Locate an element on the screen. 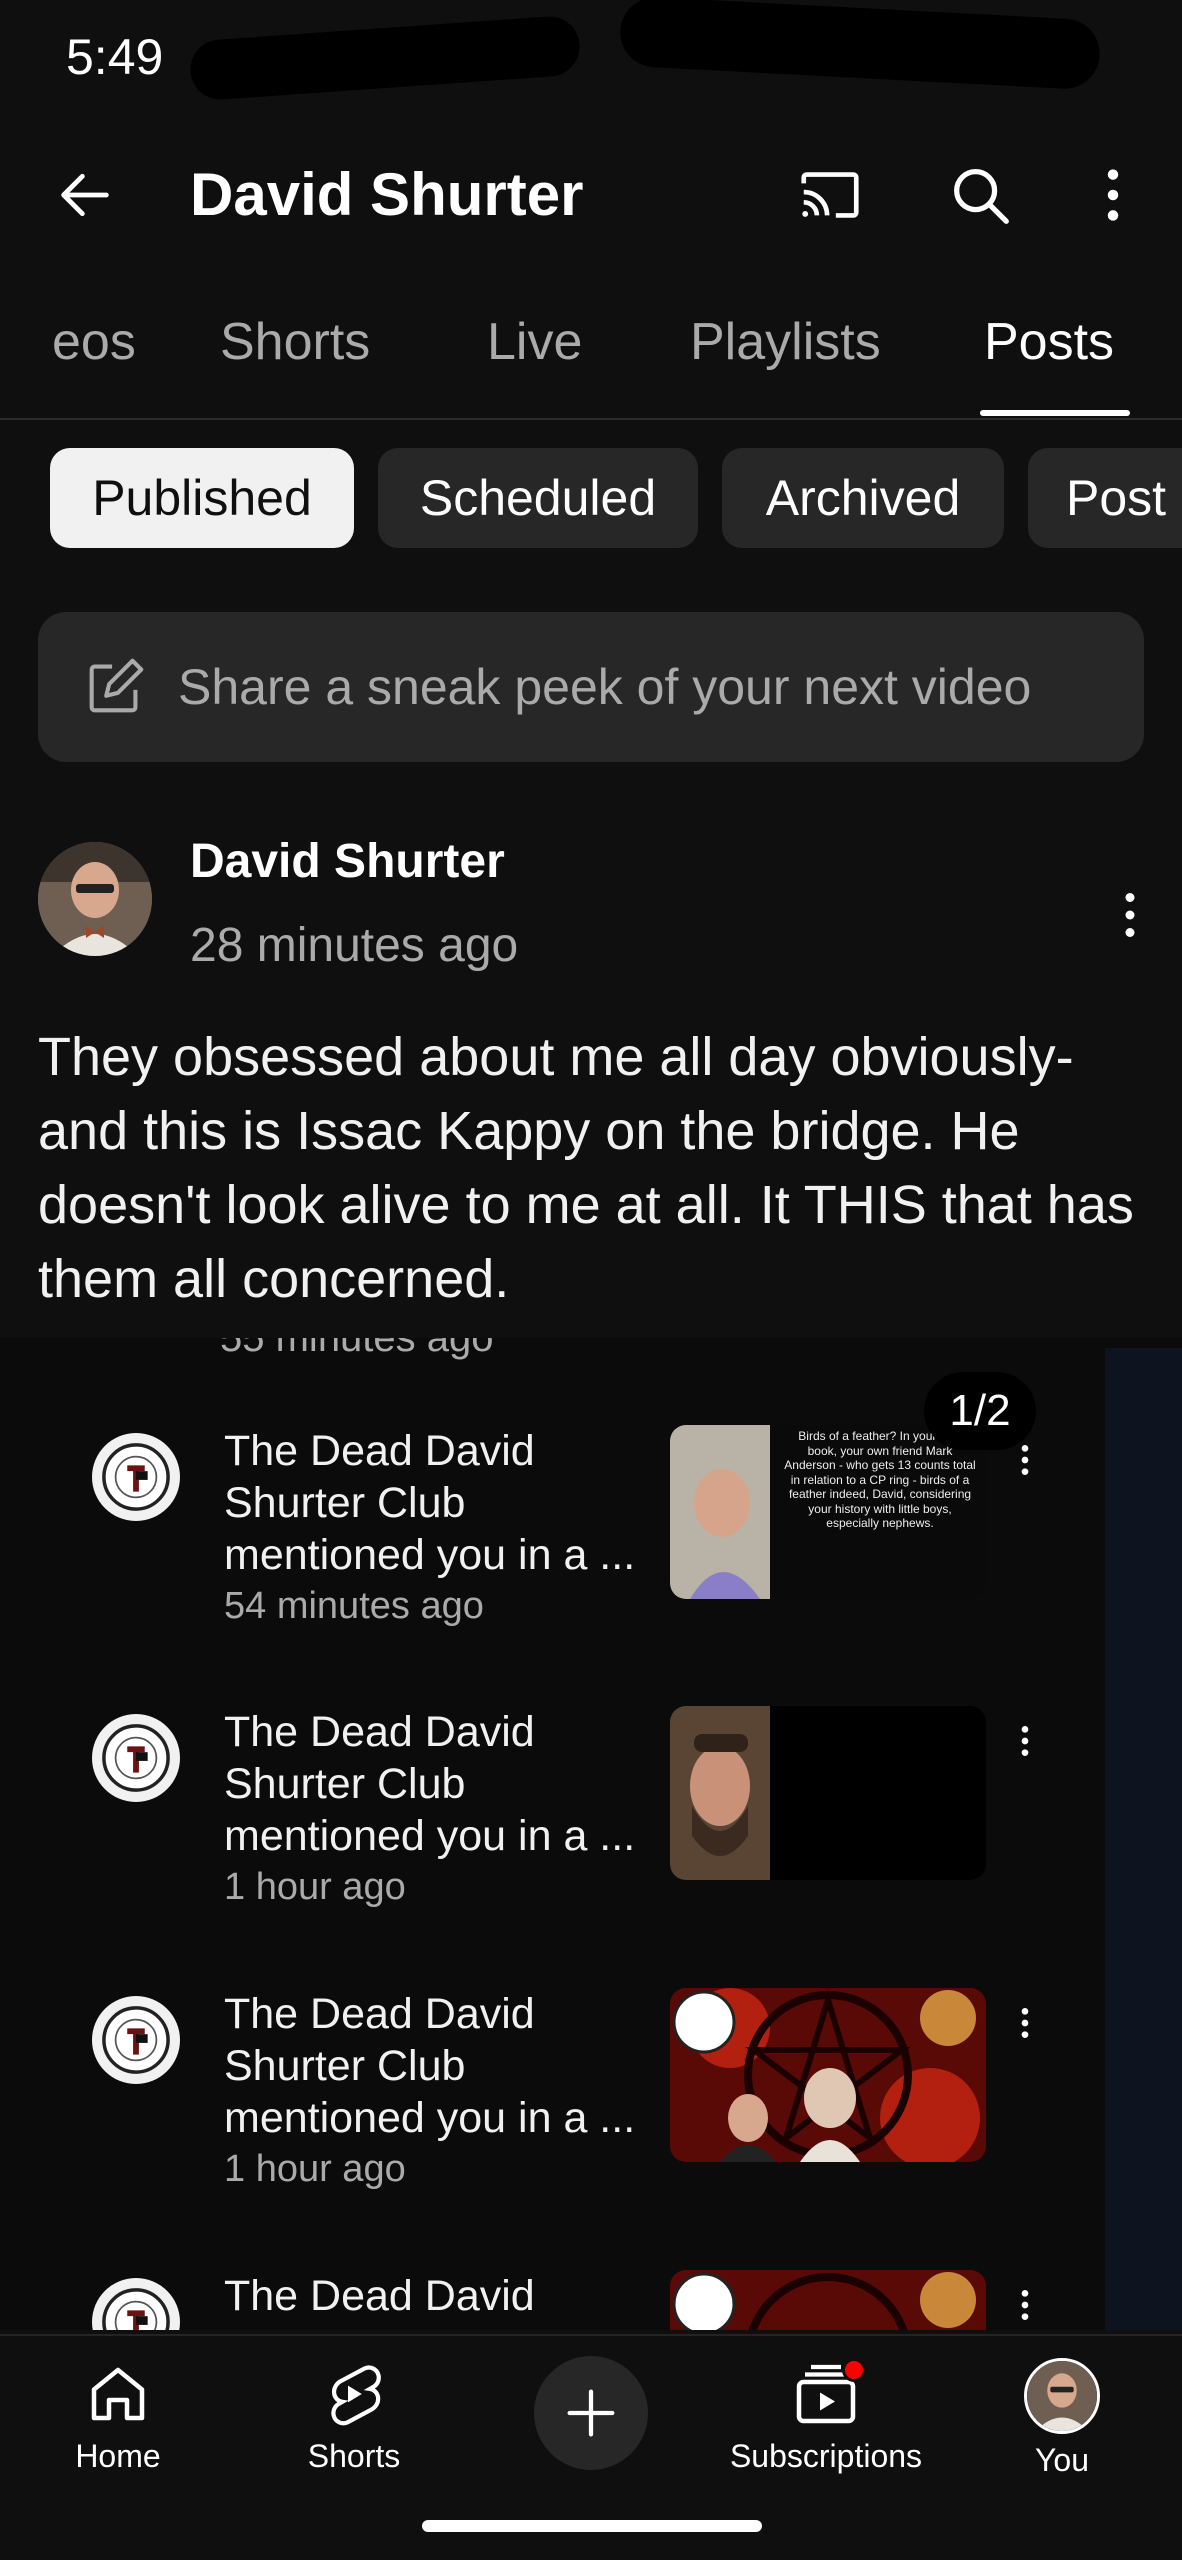 The image size is (1182, 2560). cut-off-timestamp: 55 minutes ago is located at coordinates (357, 1349).